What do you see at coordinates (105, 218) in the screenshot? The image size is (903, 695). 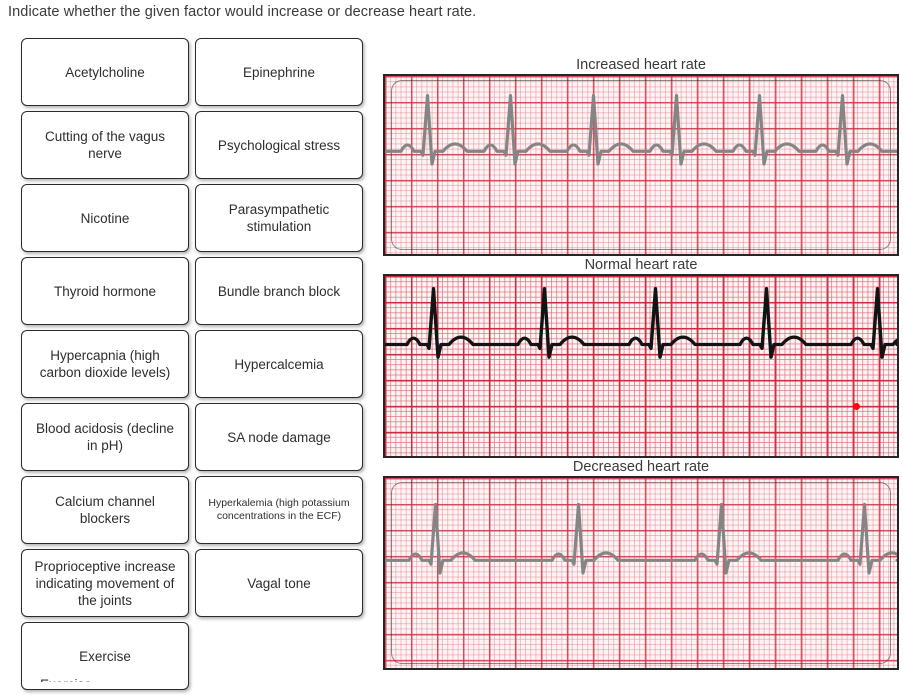 I see `factor-card: Nicotine` at bounding box center [105, 218].